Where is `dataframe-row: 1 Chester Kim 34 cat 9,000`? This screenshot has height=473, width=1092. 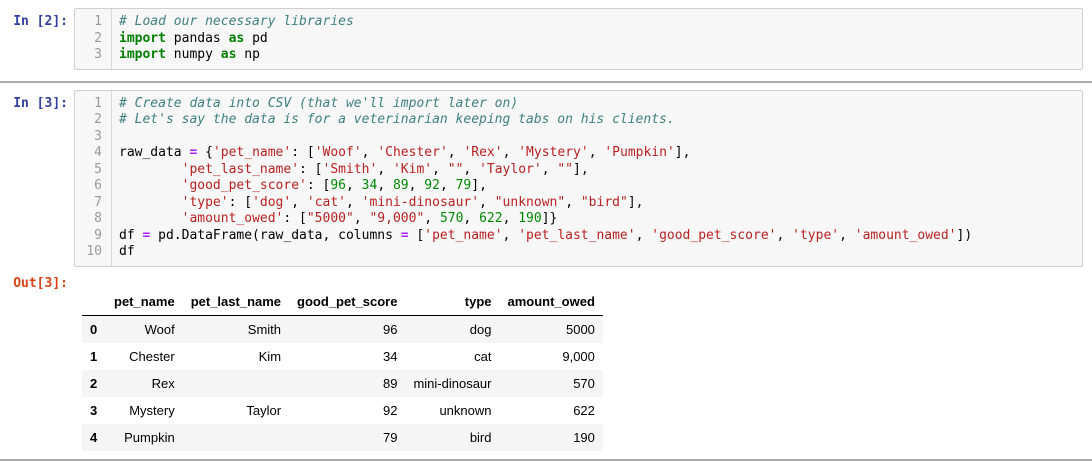 dataframe-row: 1 Chester Kim 34 cat 9,000 is located at coordinates (342, 356).